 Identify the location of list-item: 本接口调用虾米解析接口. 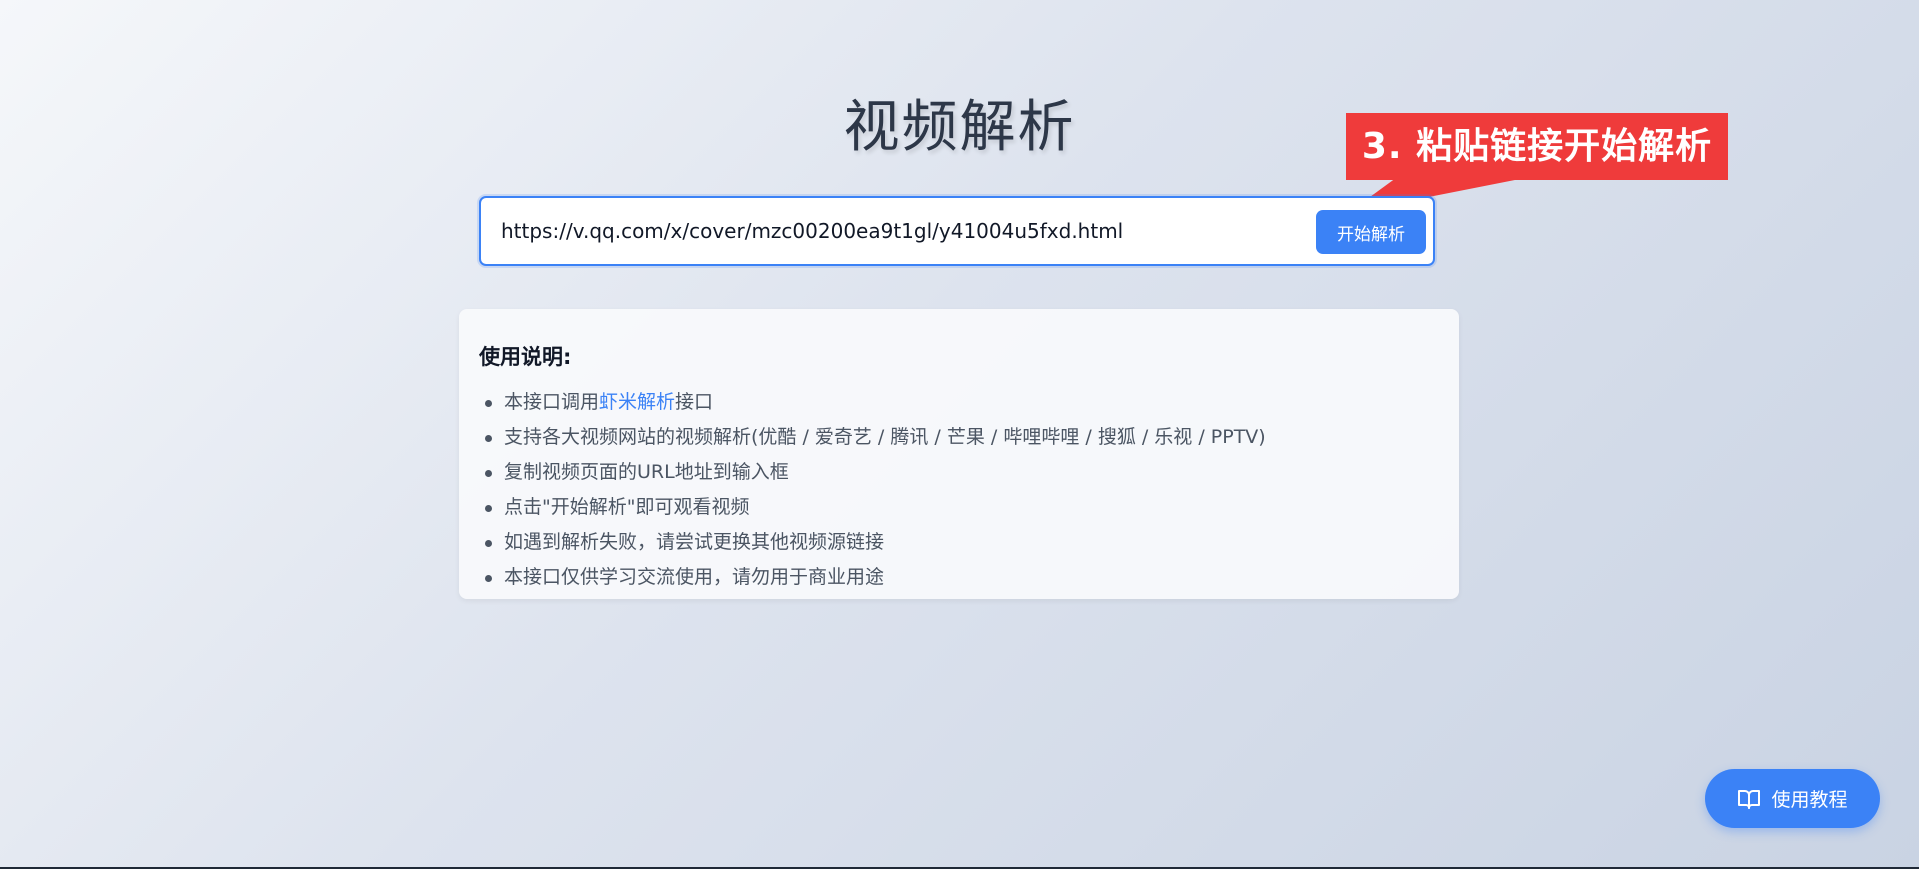
(959, 402).